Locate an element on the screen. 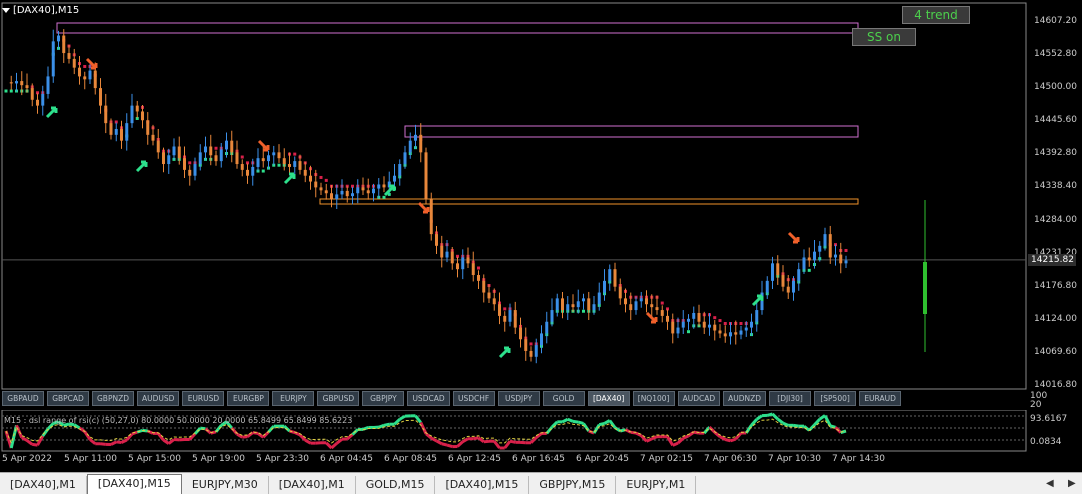 This screenshot has width=1082, height=494. symbol-button: EURUSD is located at coordinates (203, 398).